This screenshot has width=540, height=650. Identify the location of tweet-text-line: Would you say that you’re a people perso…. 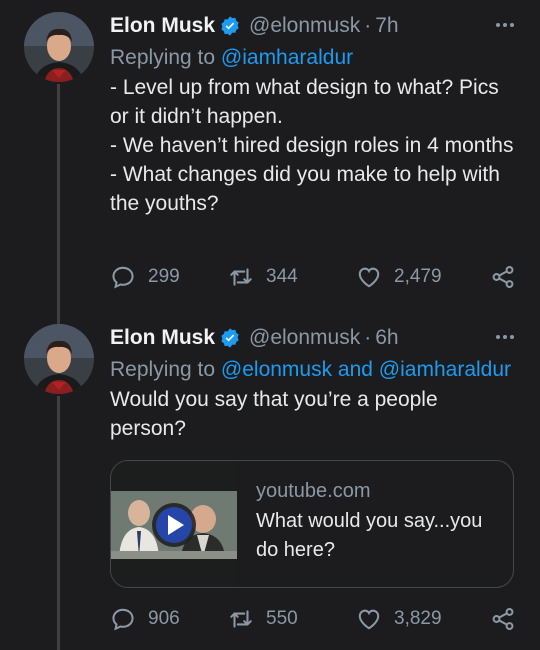
(274, 414).